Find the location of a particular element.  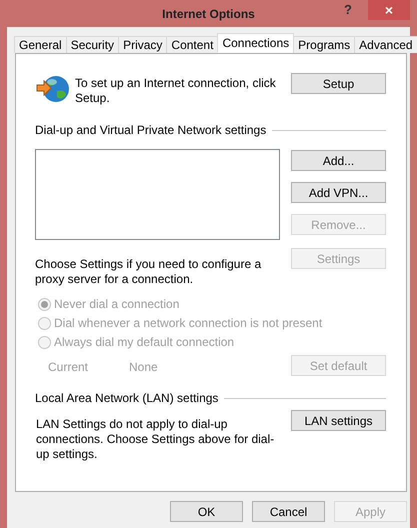

help-button: ? is located at coordinates (348, 9).